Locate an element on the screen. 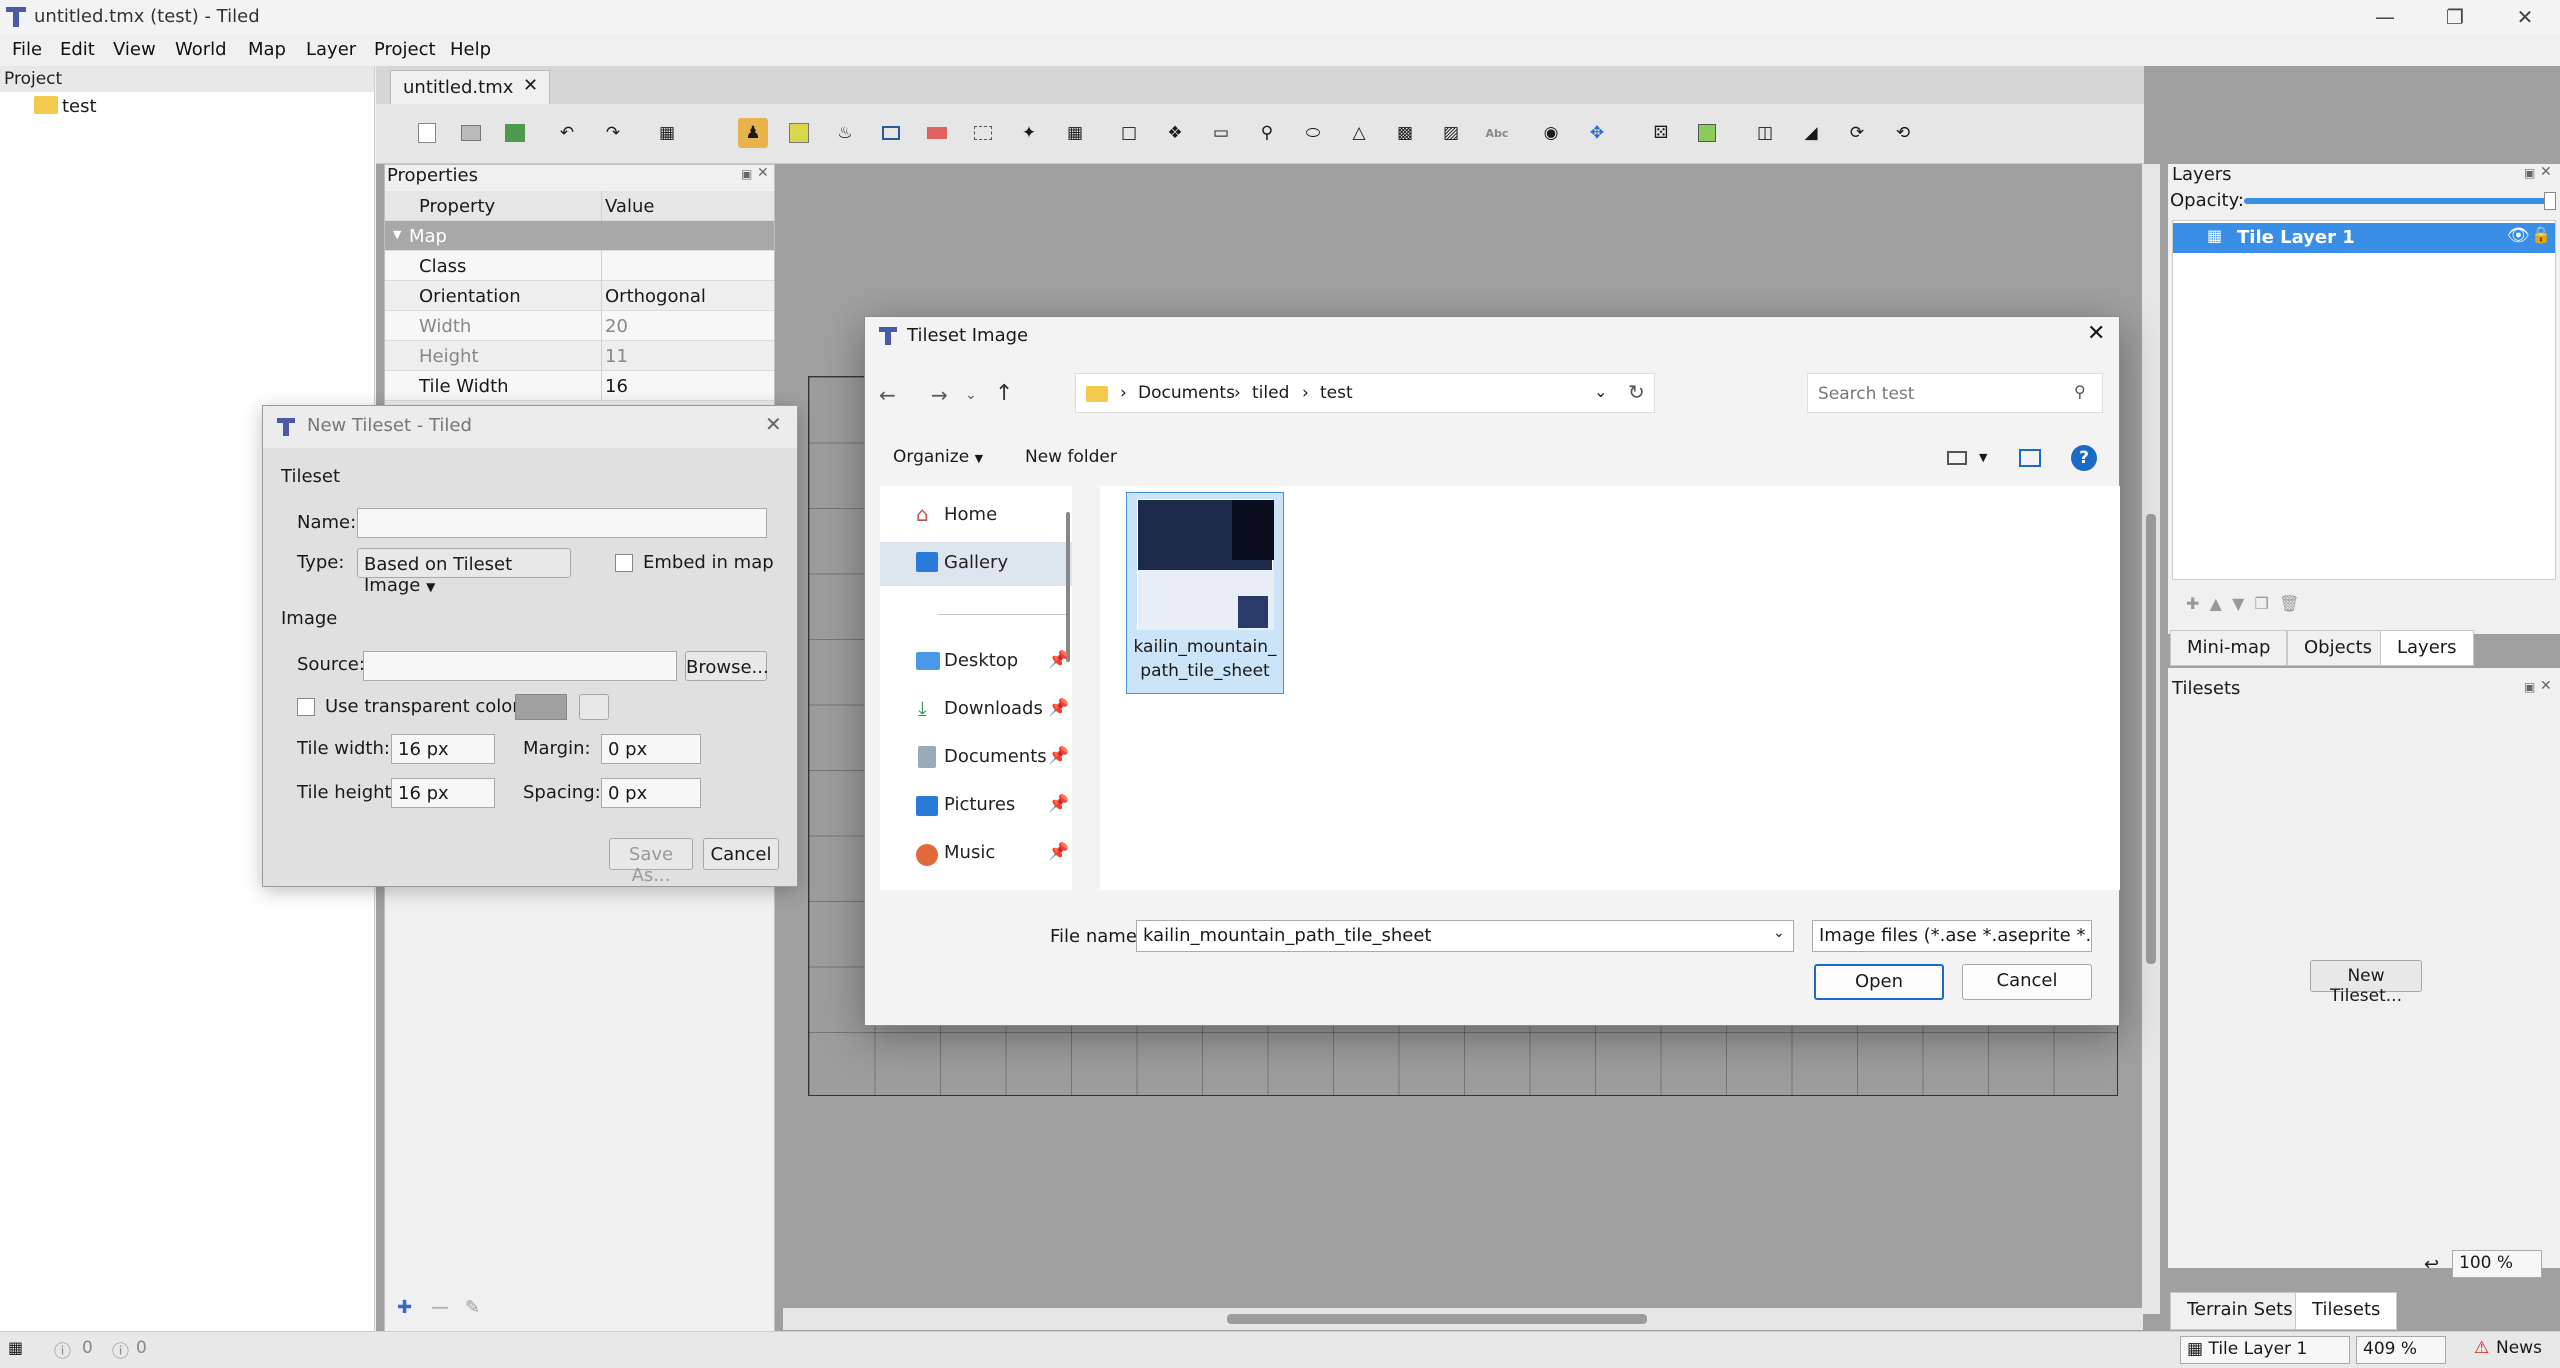 This screenshot has width=2560, height=1368. up-folder-icon: ↑ is located at coordinates (1004, 393).